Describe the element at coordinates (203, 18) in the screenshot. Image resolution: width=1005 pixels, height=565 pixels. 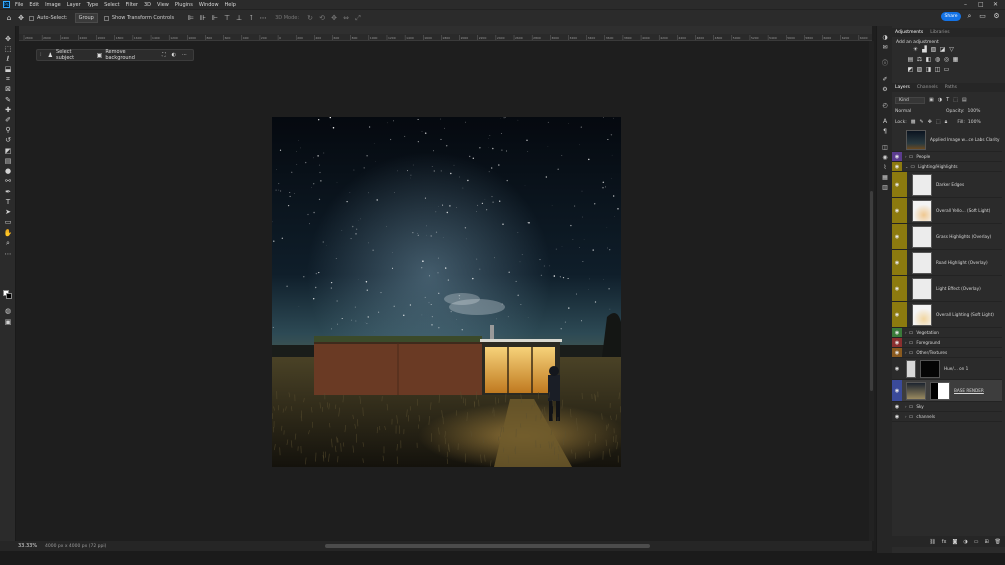
I see `align-center-icon: ⊪` at that location.